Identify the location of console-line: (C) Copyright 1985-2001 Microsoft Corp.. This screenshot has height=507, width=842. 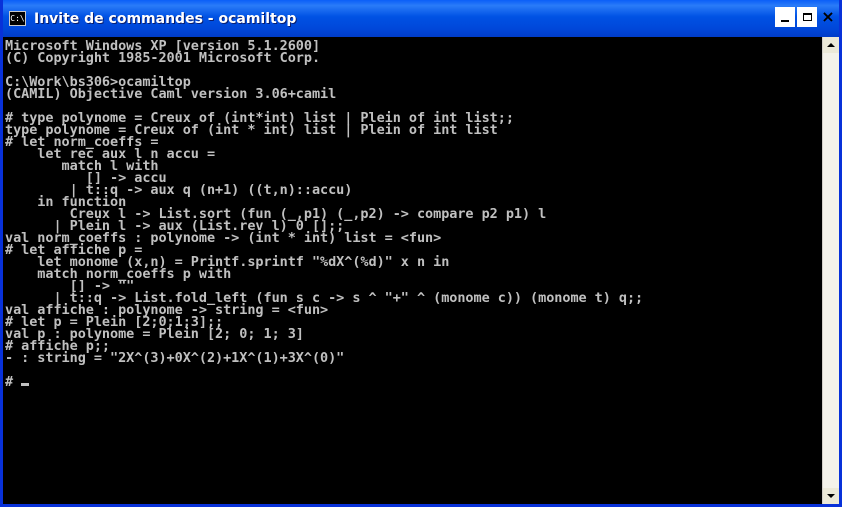
(413, 58).